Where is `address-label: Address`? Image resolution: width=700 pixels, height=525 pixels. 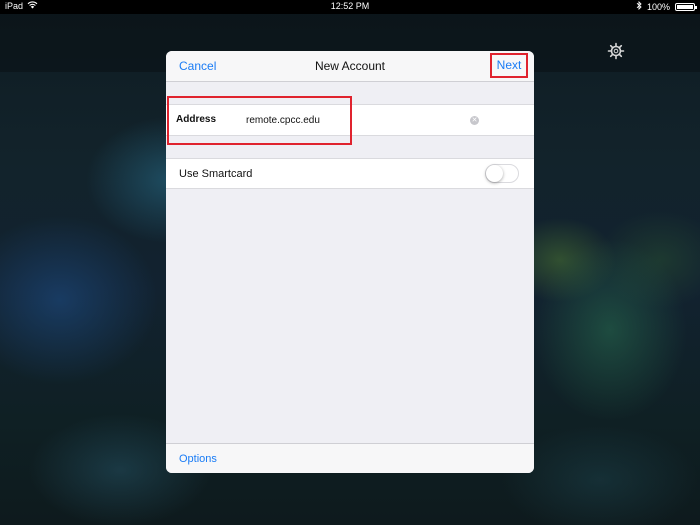
address-label: Address is located at coordinates (196, 119).